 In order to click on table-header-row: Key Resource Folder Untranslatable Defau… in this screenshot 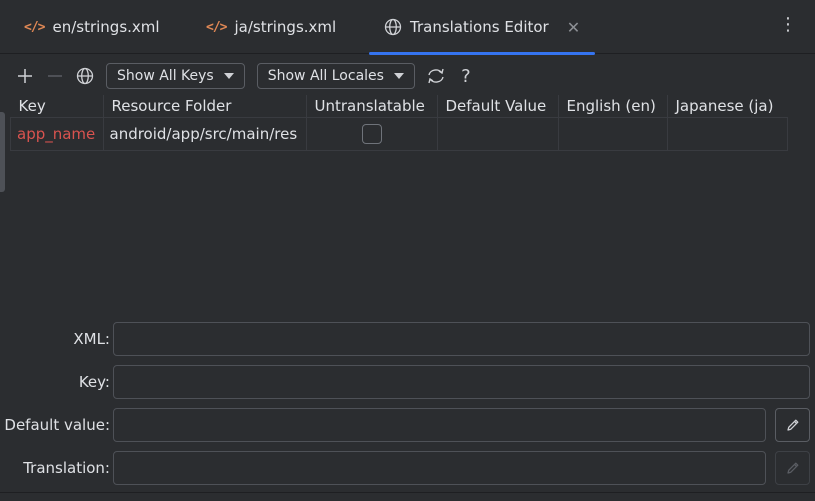, I will do `click(399, 106)`.